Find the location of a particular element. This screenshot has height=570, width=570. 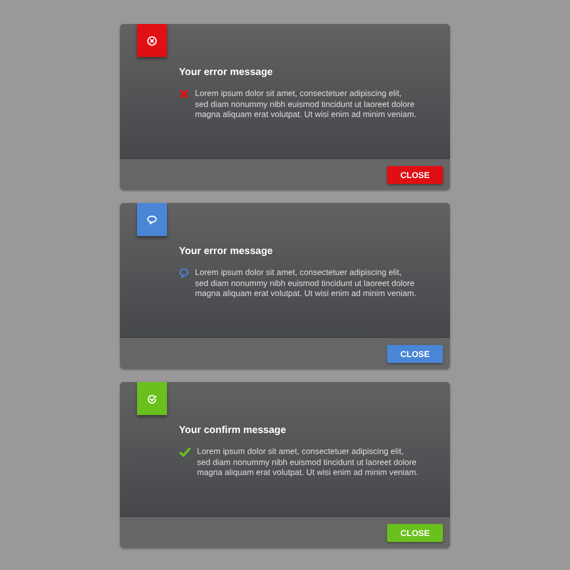

cross-icon is located at coordinates (184, 94).